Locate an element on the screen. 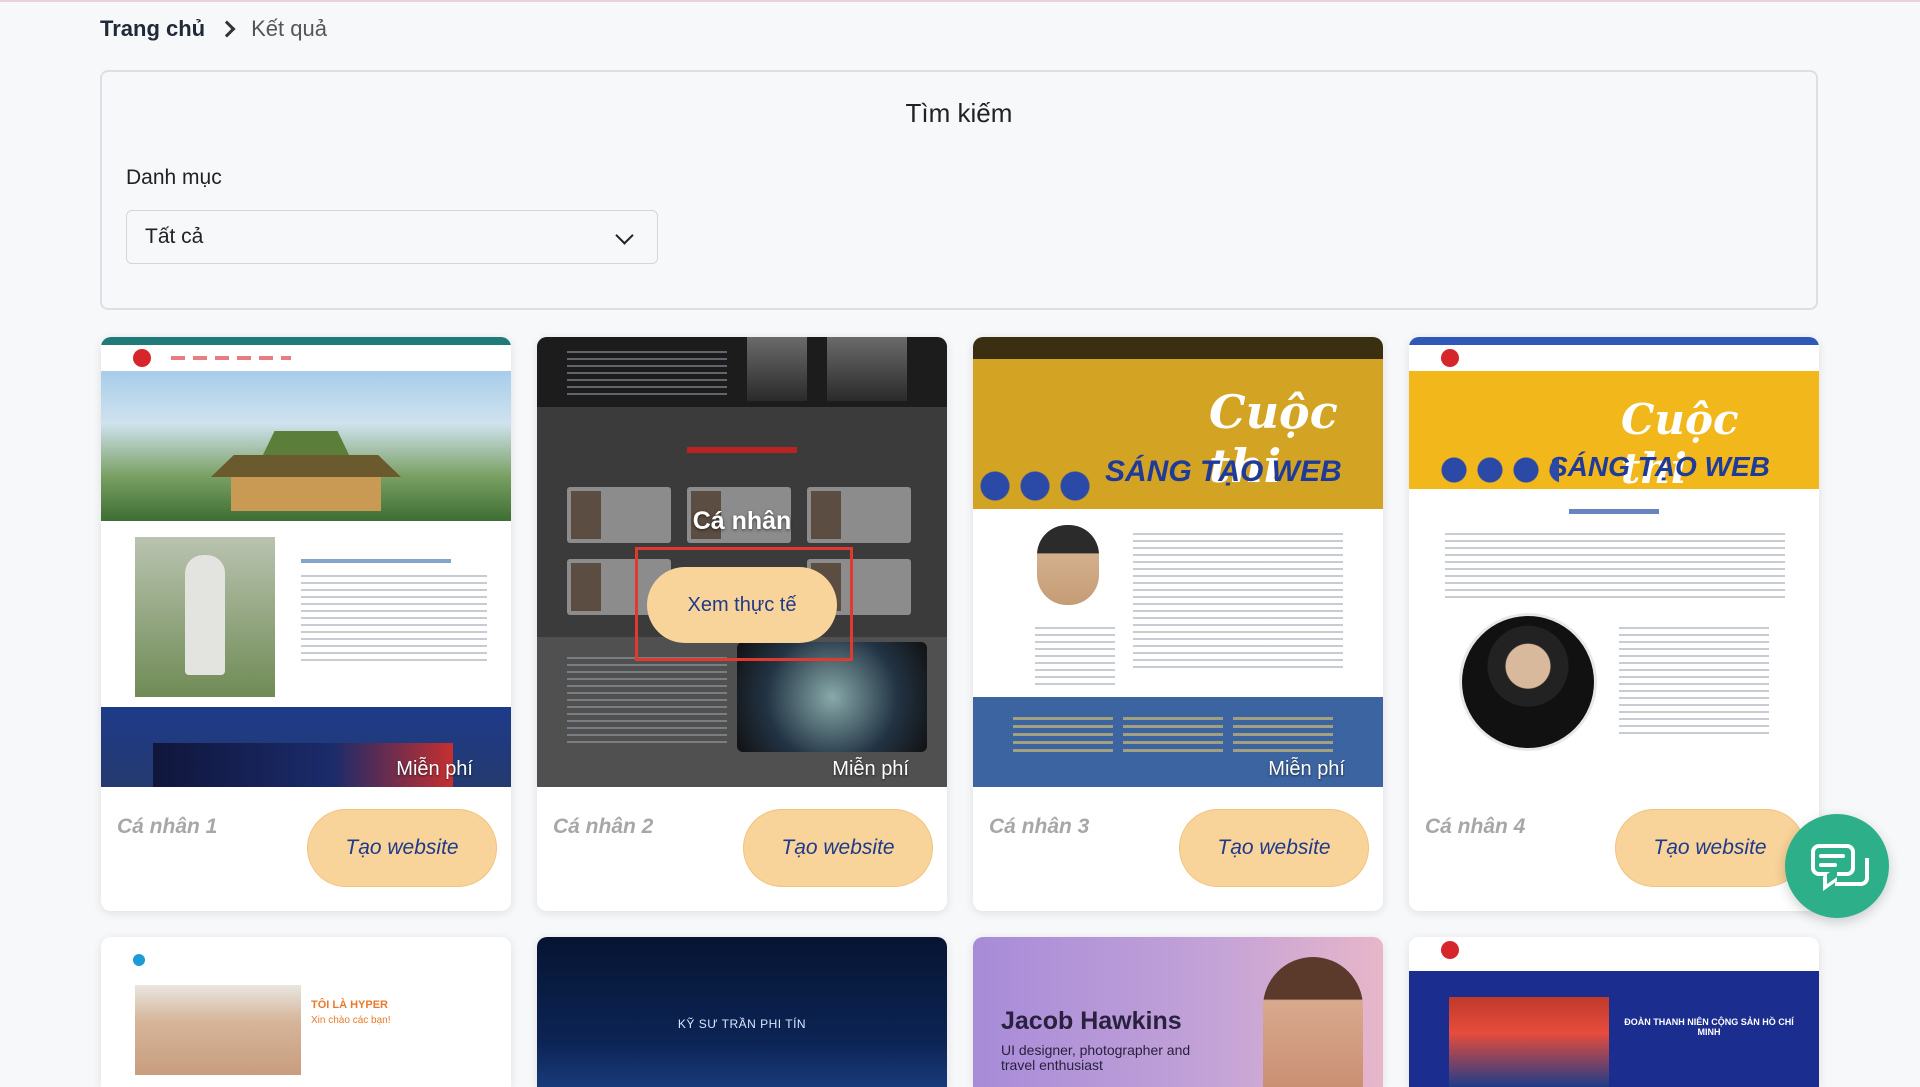  template-thumbnail: Cá nhân Xem thực tế Miễn phí is located at coordinates (742, 562).